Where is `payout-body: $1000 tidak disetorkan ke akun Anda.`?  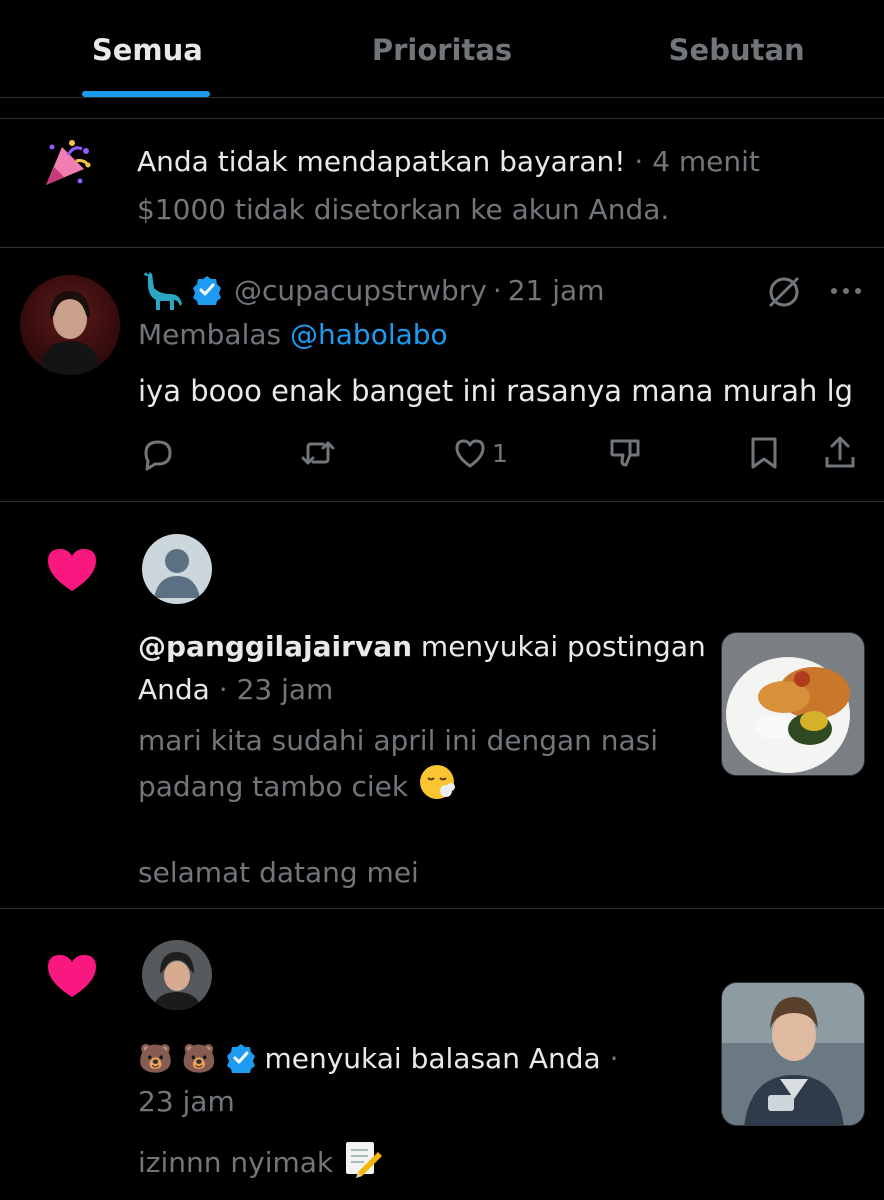 payout-body: $1000 tidak disetorkan ke akun Anda. is located at coordinates (403, 209).